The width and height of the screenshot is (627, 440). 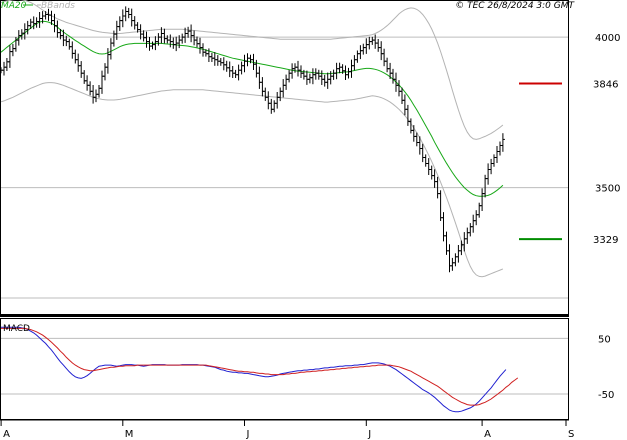 What do you see at coordinates (129, 434) in the screenshot?
I see `x-tick-label: M` at bounding box center [129, 434].